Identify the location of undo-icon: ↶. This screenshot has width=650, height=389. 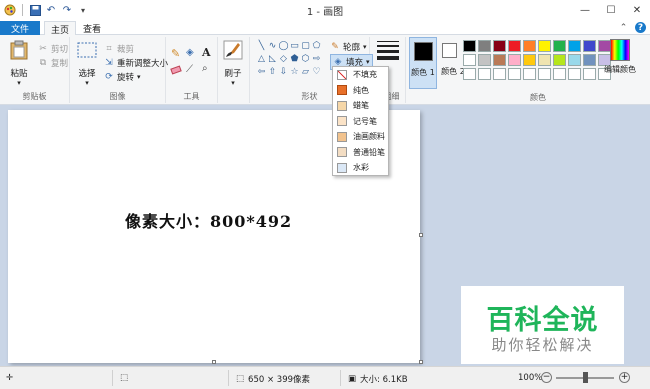
(51, 10).